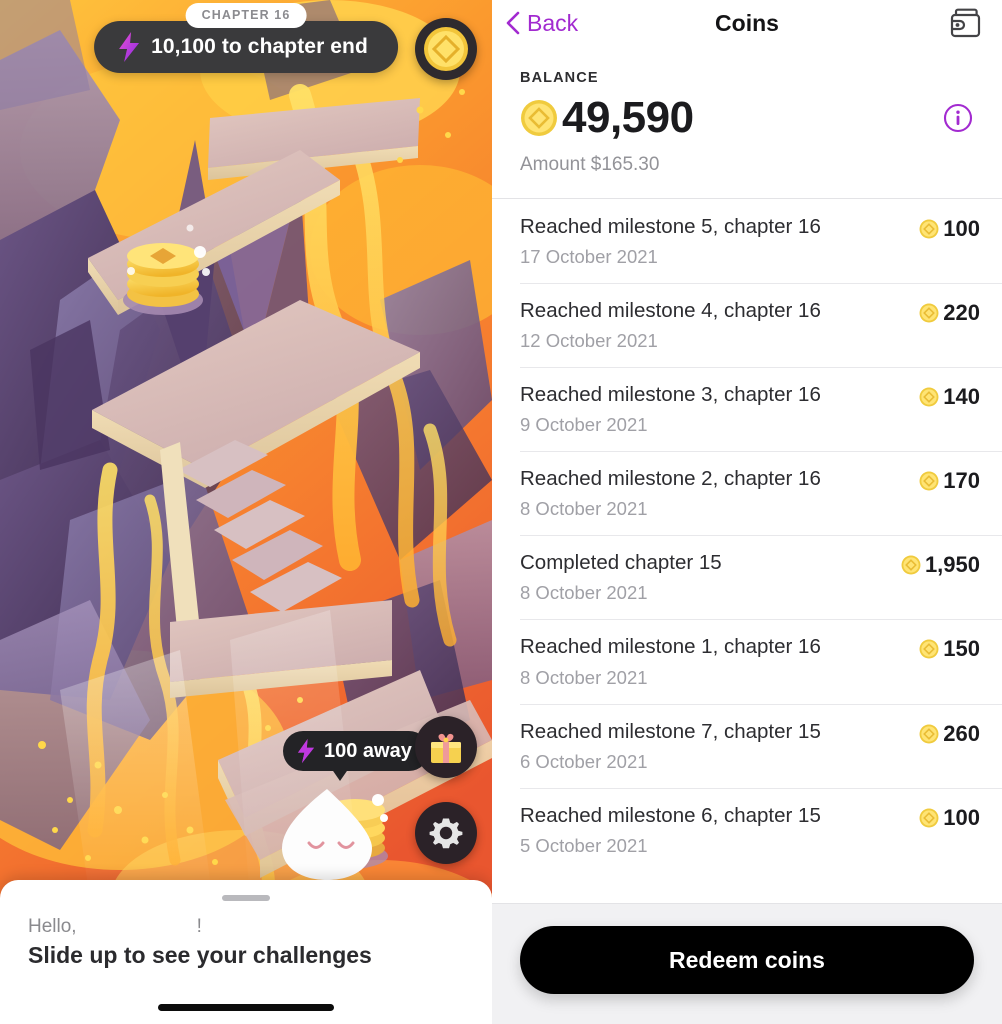  Describe the element at coordinates (200, 955) in the screenshot. I see `sheet-title: Slide up to see your challenges` at that location.